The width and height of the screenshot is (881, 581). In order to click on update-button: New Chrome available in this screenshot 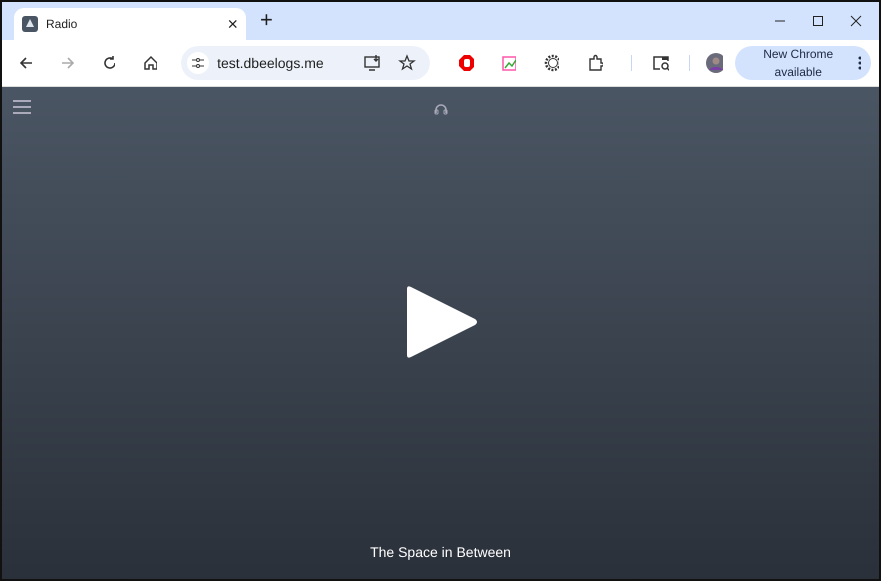, I will do `click(803, 63)`.